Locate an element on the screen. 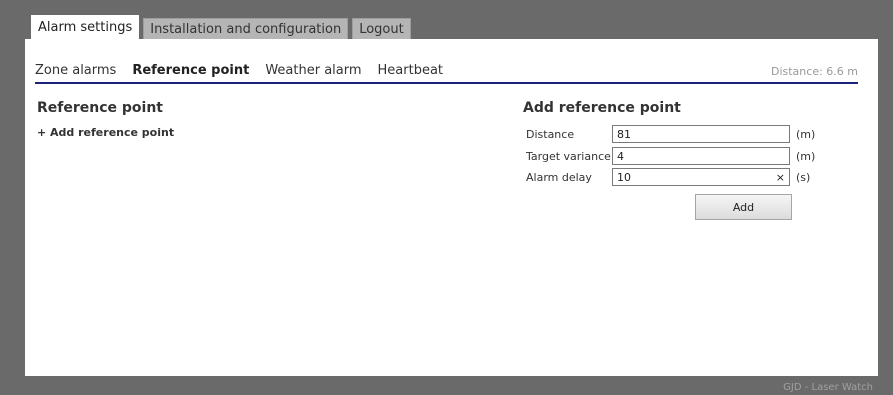  target-variance-value: 4 is located at coordinates (620, 156).